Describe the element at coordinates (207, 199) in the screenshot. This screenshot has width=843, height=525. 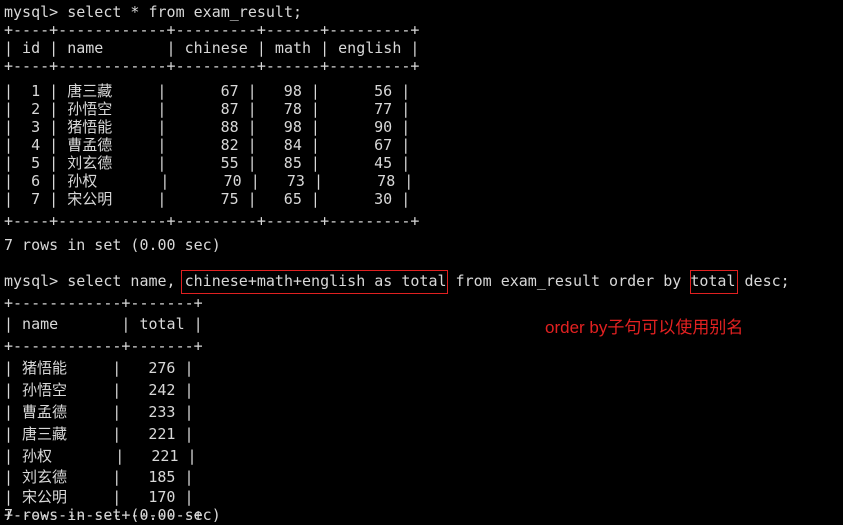
I see `table-row: | 7 | 宋公明 | 75 | 65 | 30 |` at that location.